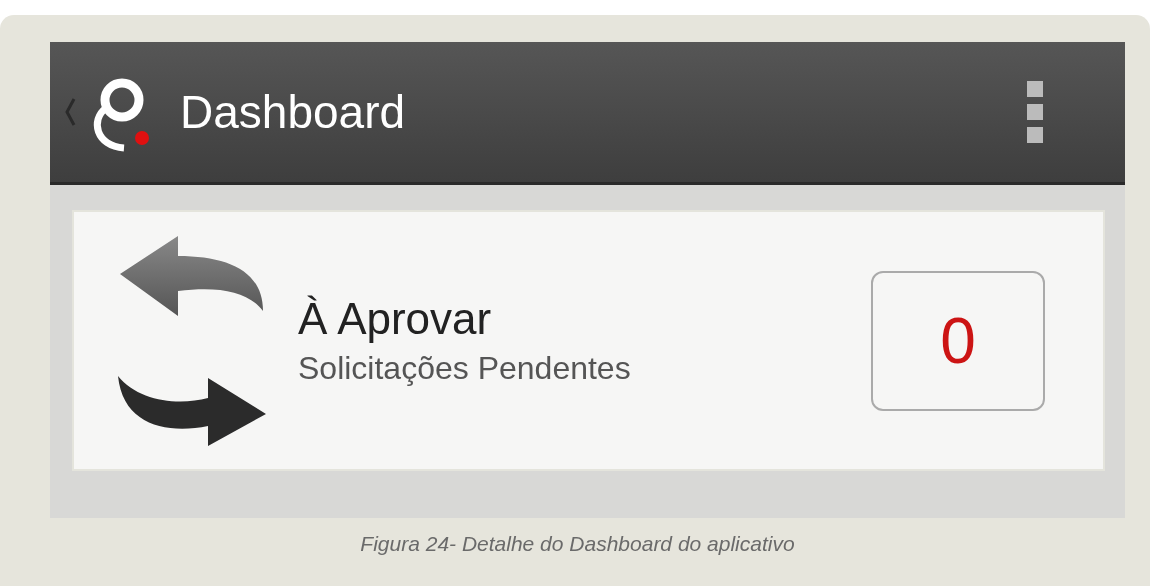 The width and height of the screenshot is (1150, 586). What do you see at coordinates (395, 319) in the screenshot?
I see `card-title: À Aprovar` at bounding box center [395, 319].